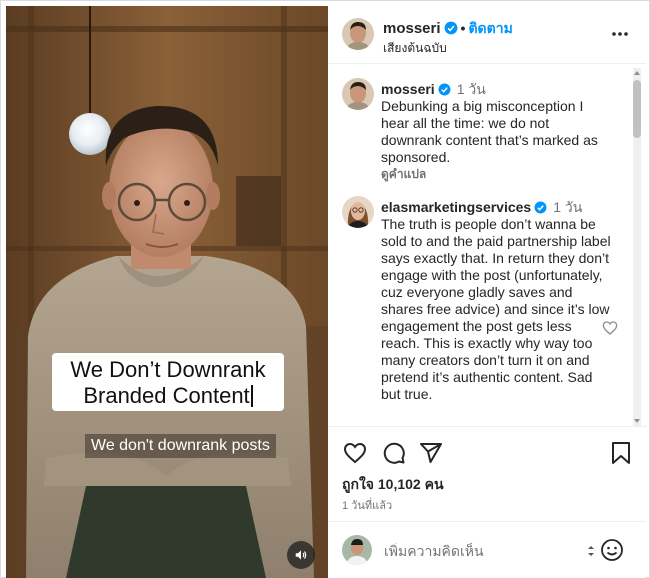 The image size is (650, 578). Describe the element at coordinates (471, 89) in the screenshot. I see `caption-time: 1 วัน` at that location.